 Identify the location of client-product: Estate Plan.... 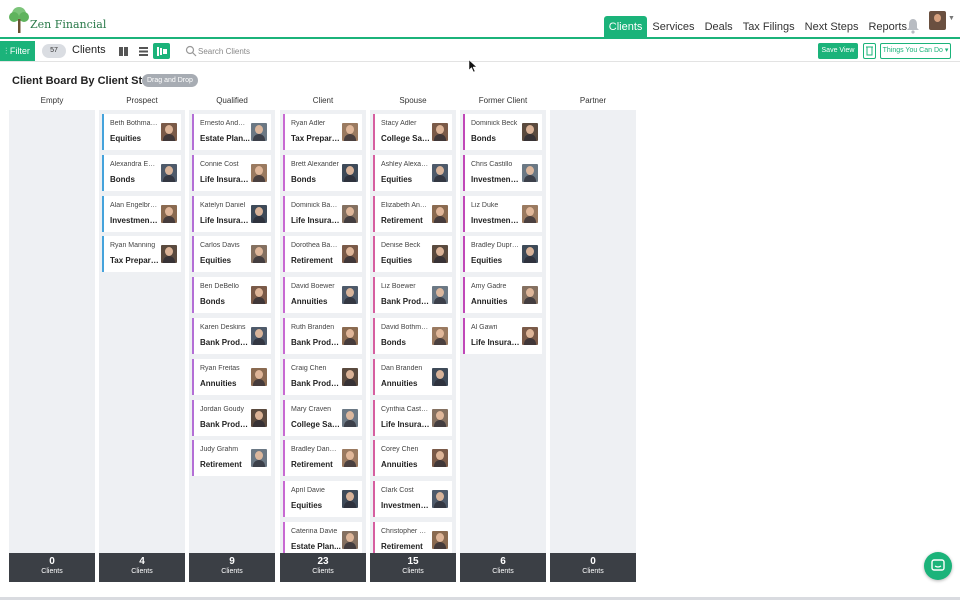
(316, 546).